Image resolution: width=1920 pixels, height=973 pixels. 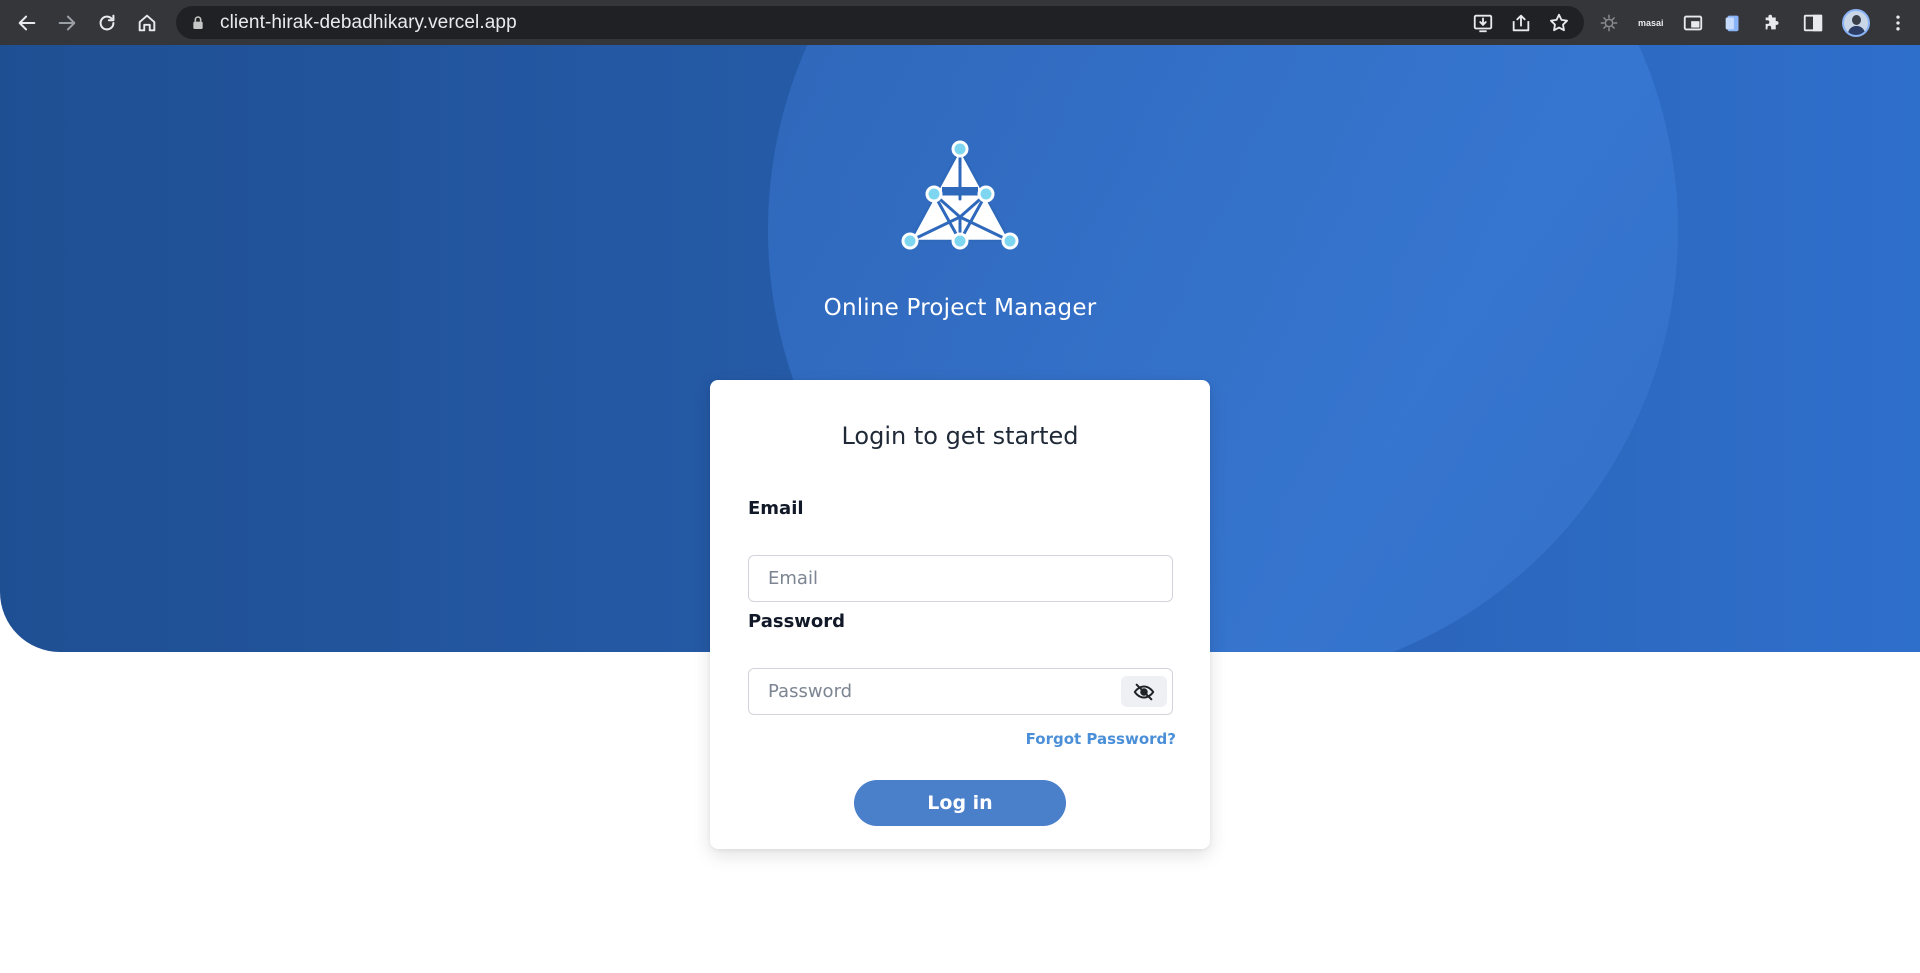 What do you see at coordinates (368, 22) in the screenshot?
I see `url-text: client-hirak-debadhikary.vercel.app` at bounding box center [368, 22].